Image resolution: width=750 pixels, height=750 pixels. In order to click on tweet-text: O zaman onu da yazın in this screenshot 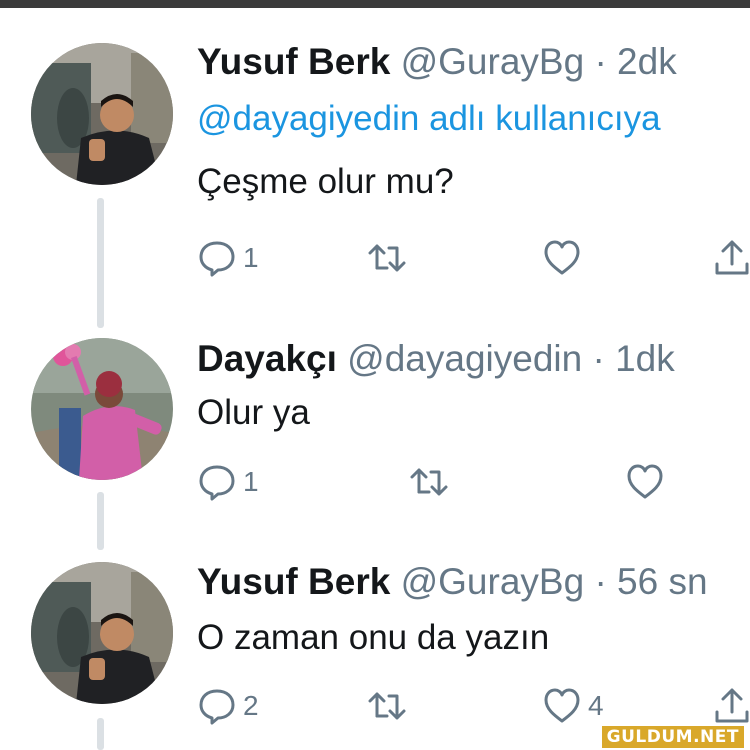, I will do `click(373, 637)`.